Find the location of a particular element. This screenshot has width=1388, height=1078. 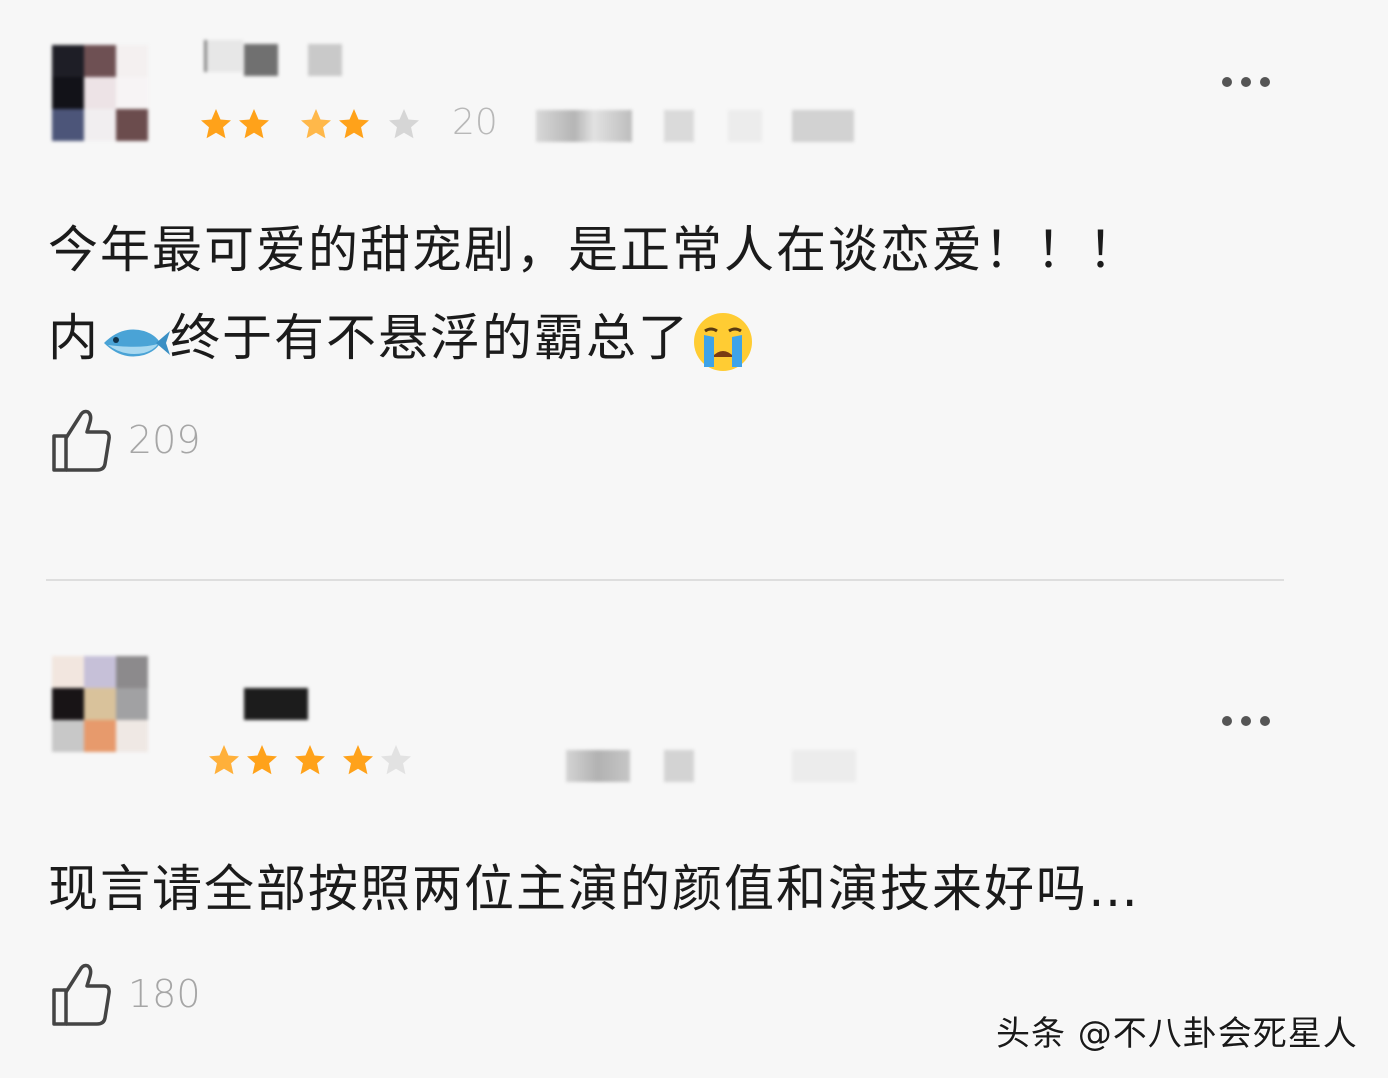

comment-text-line: 内 终于有不悬浮的霸总了 is located at coordinates (594, 338).